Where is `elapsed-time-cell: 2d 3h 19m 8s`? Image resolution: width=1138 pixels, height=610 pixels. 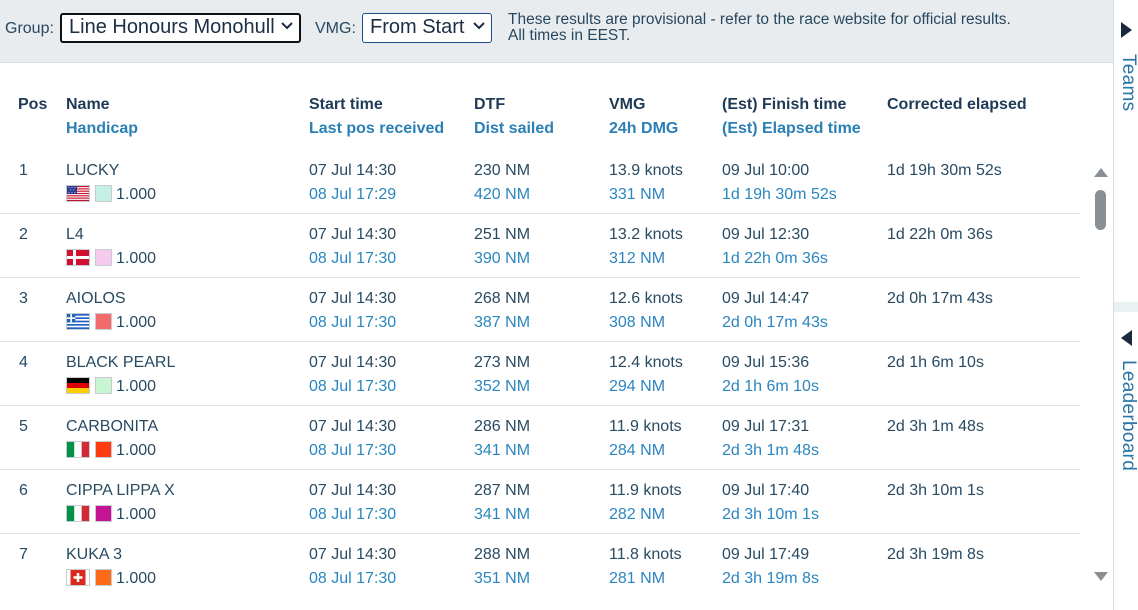
elapsed-time-cell: 2d 3h 19m 8s is located at coordinates (770, 578).